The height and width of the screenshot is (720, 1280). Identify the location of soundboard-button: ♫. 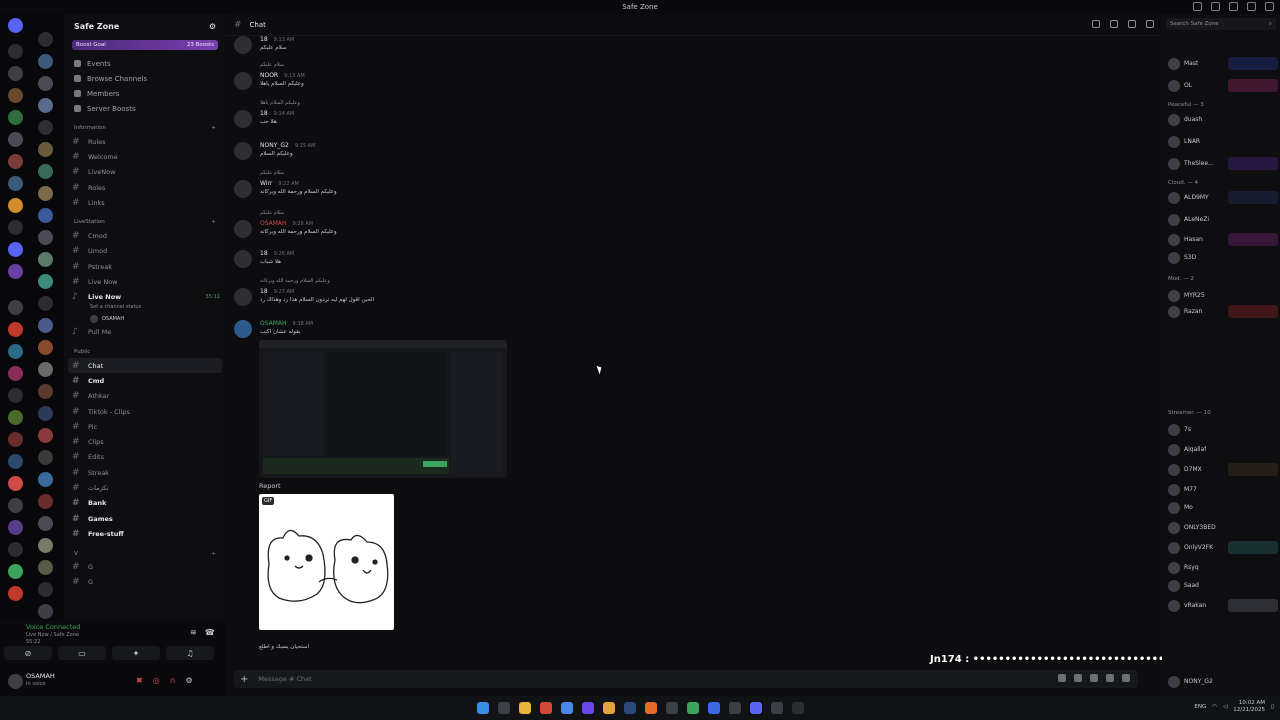
(190, 653).